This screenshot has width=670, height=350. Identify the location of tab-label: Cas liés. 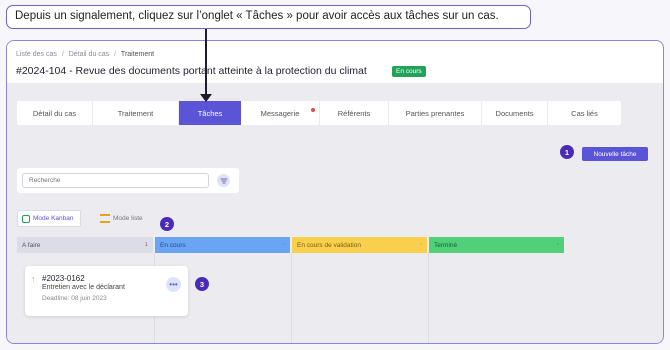
(584, 113).